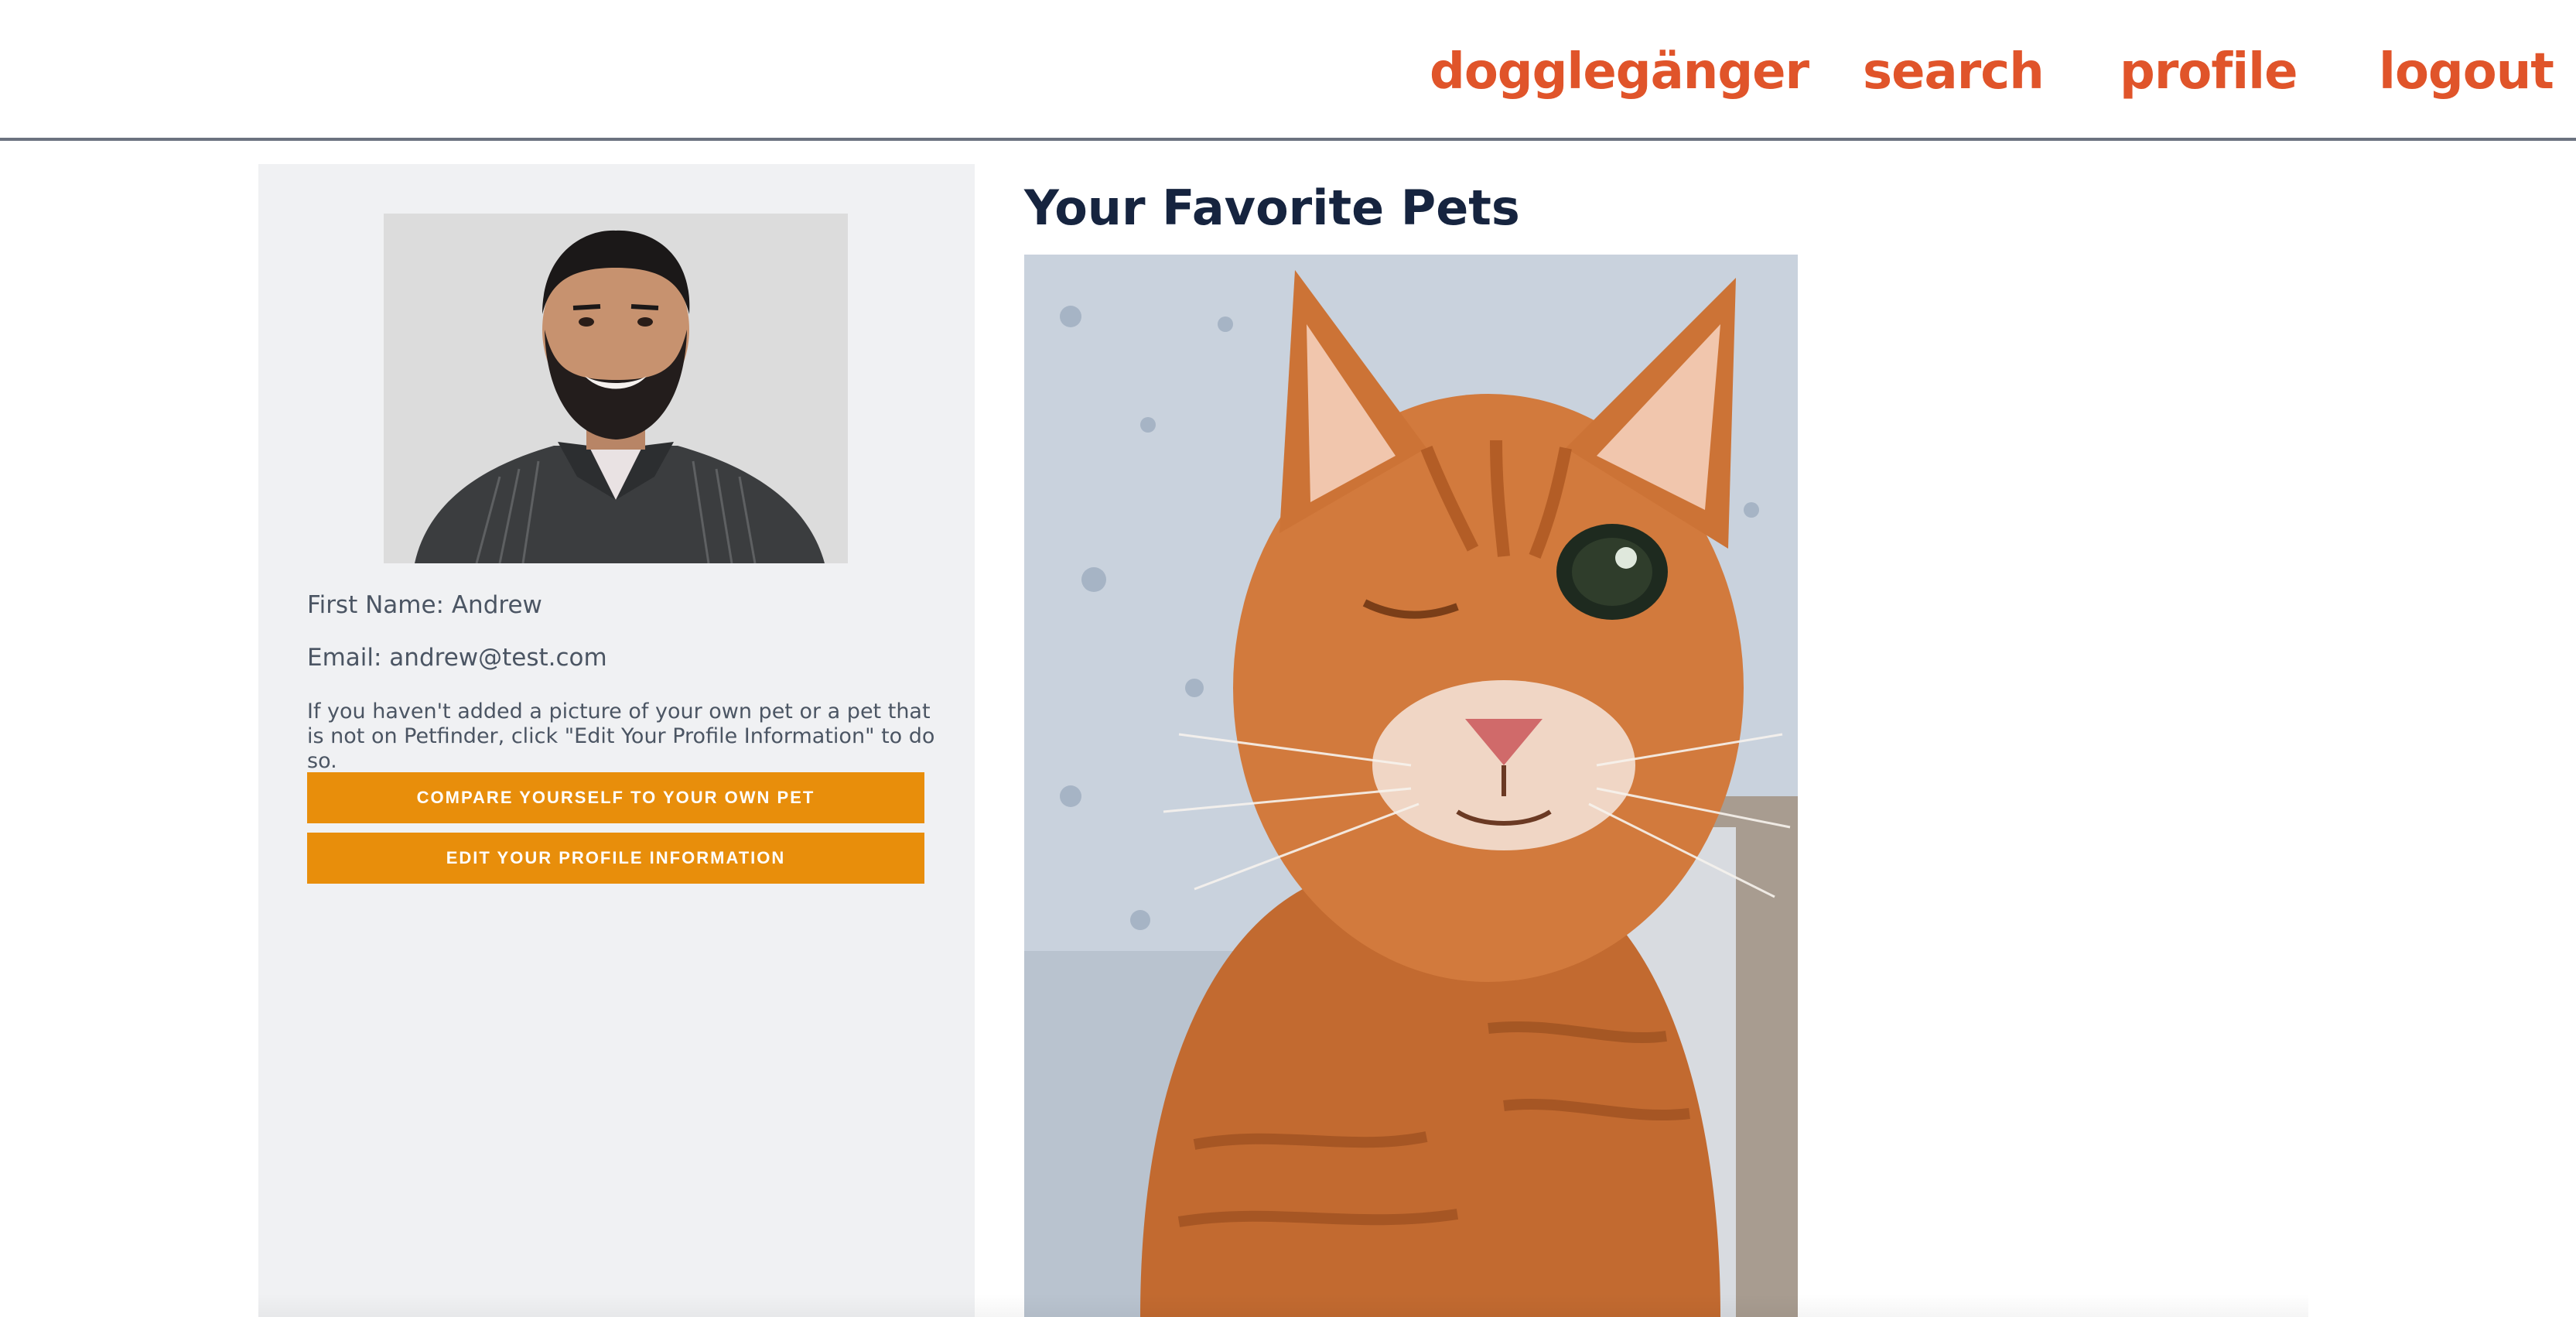 This screenshot has width=2576, height=1317. I want to click on user-avatar-photo, so click(616, 388).